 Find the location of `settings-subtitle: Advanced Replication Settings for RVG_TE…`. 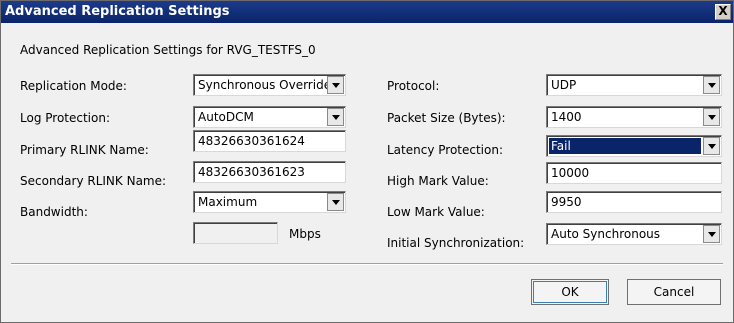

settings-subtitle: Advanced Replication Settings for RVG_TE… is located at coordinates (168, 50).